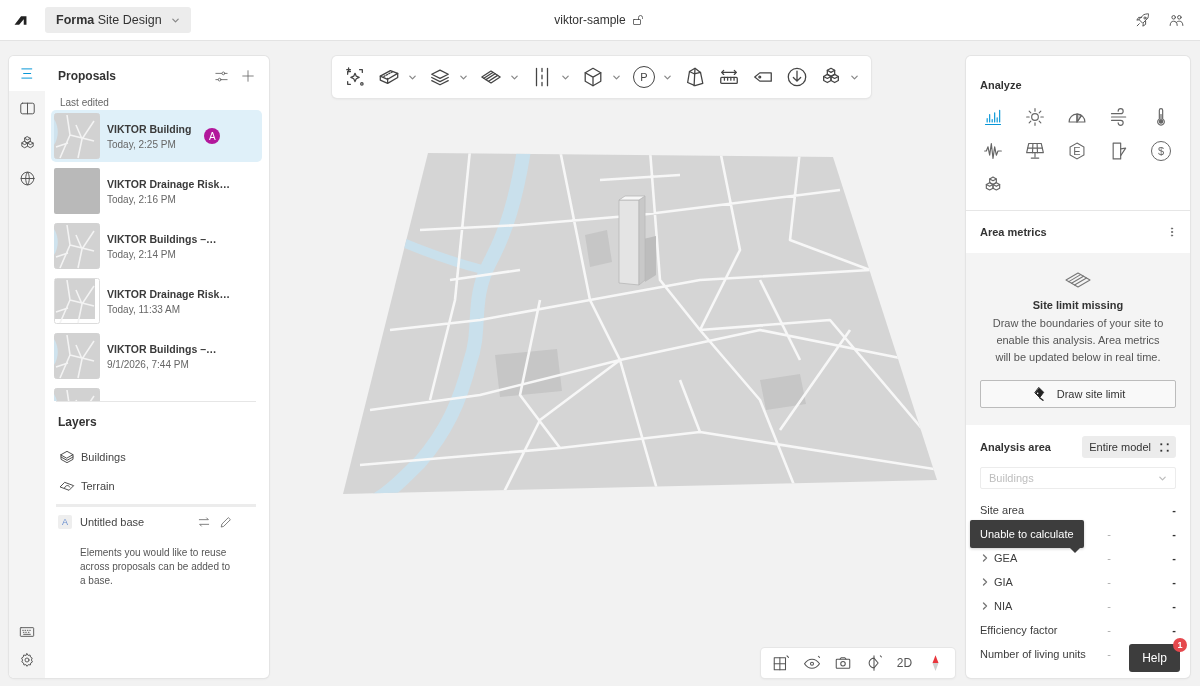 This screenshot has height=686, width=1200. What do you see at coordinates (1001, 85) in the screenshot?
I see `section-title: Analyze` at bounding box center [1001, 85].